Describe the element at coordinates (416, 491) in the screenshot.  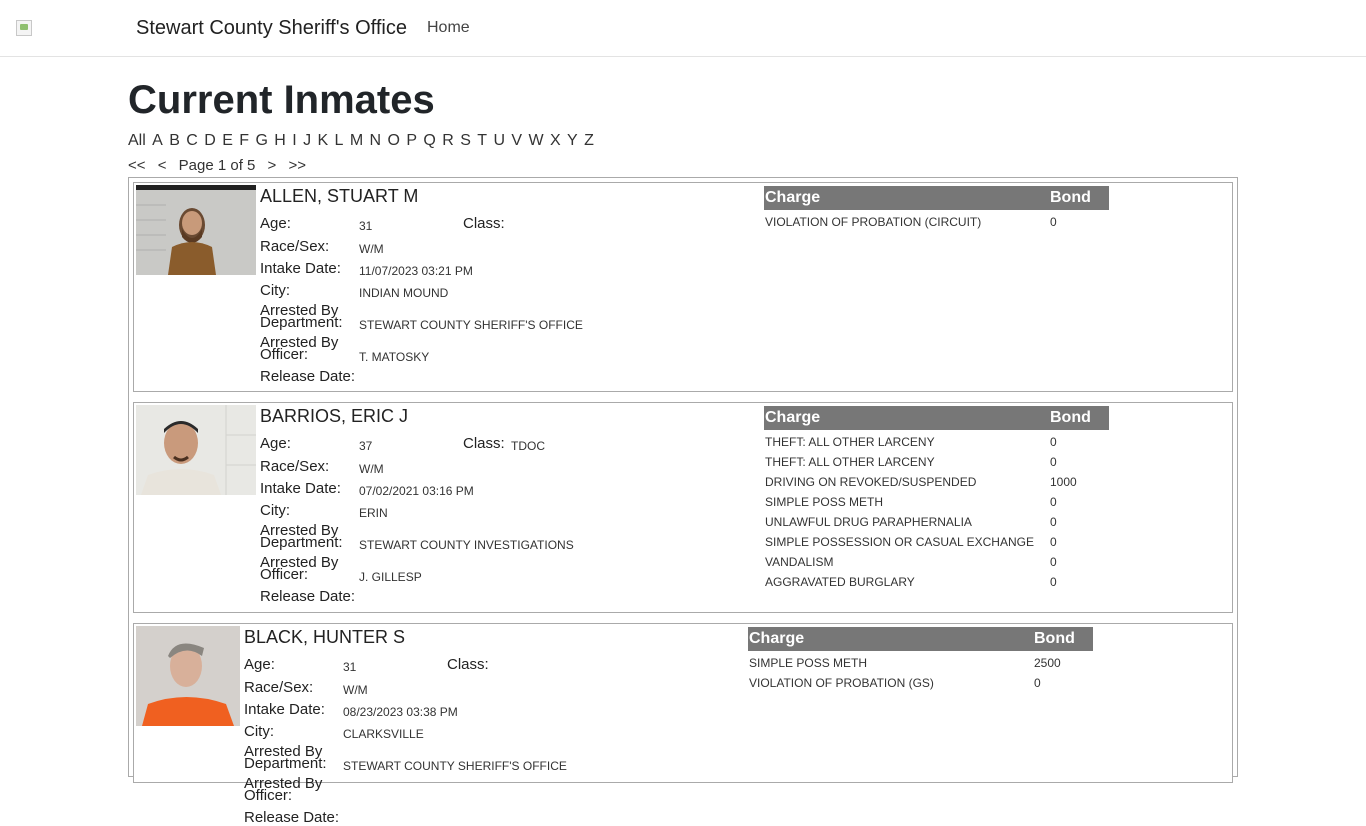
I see `field-value-intake: 07/02/2021 03:16 PM` at that location.